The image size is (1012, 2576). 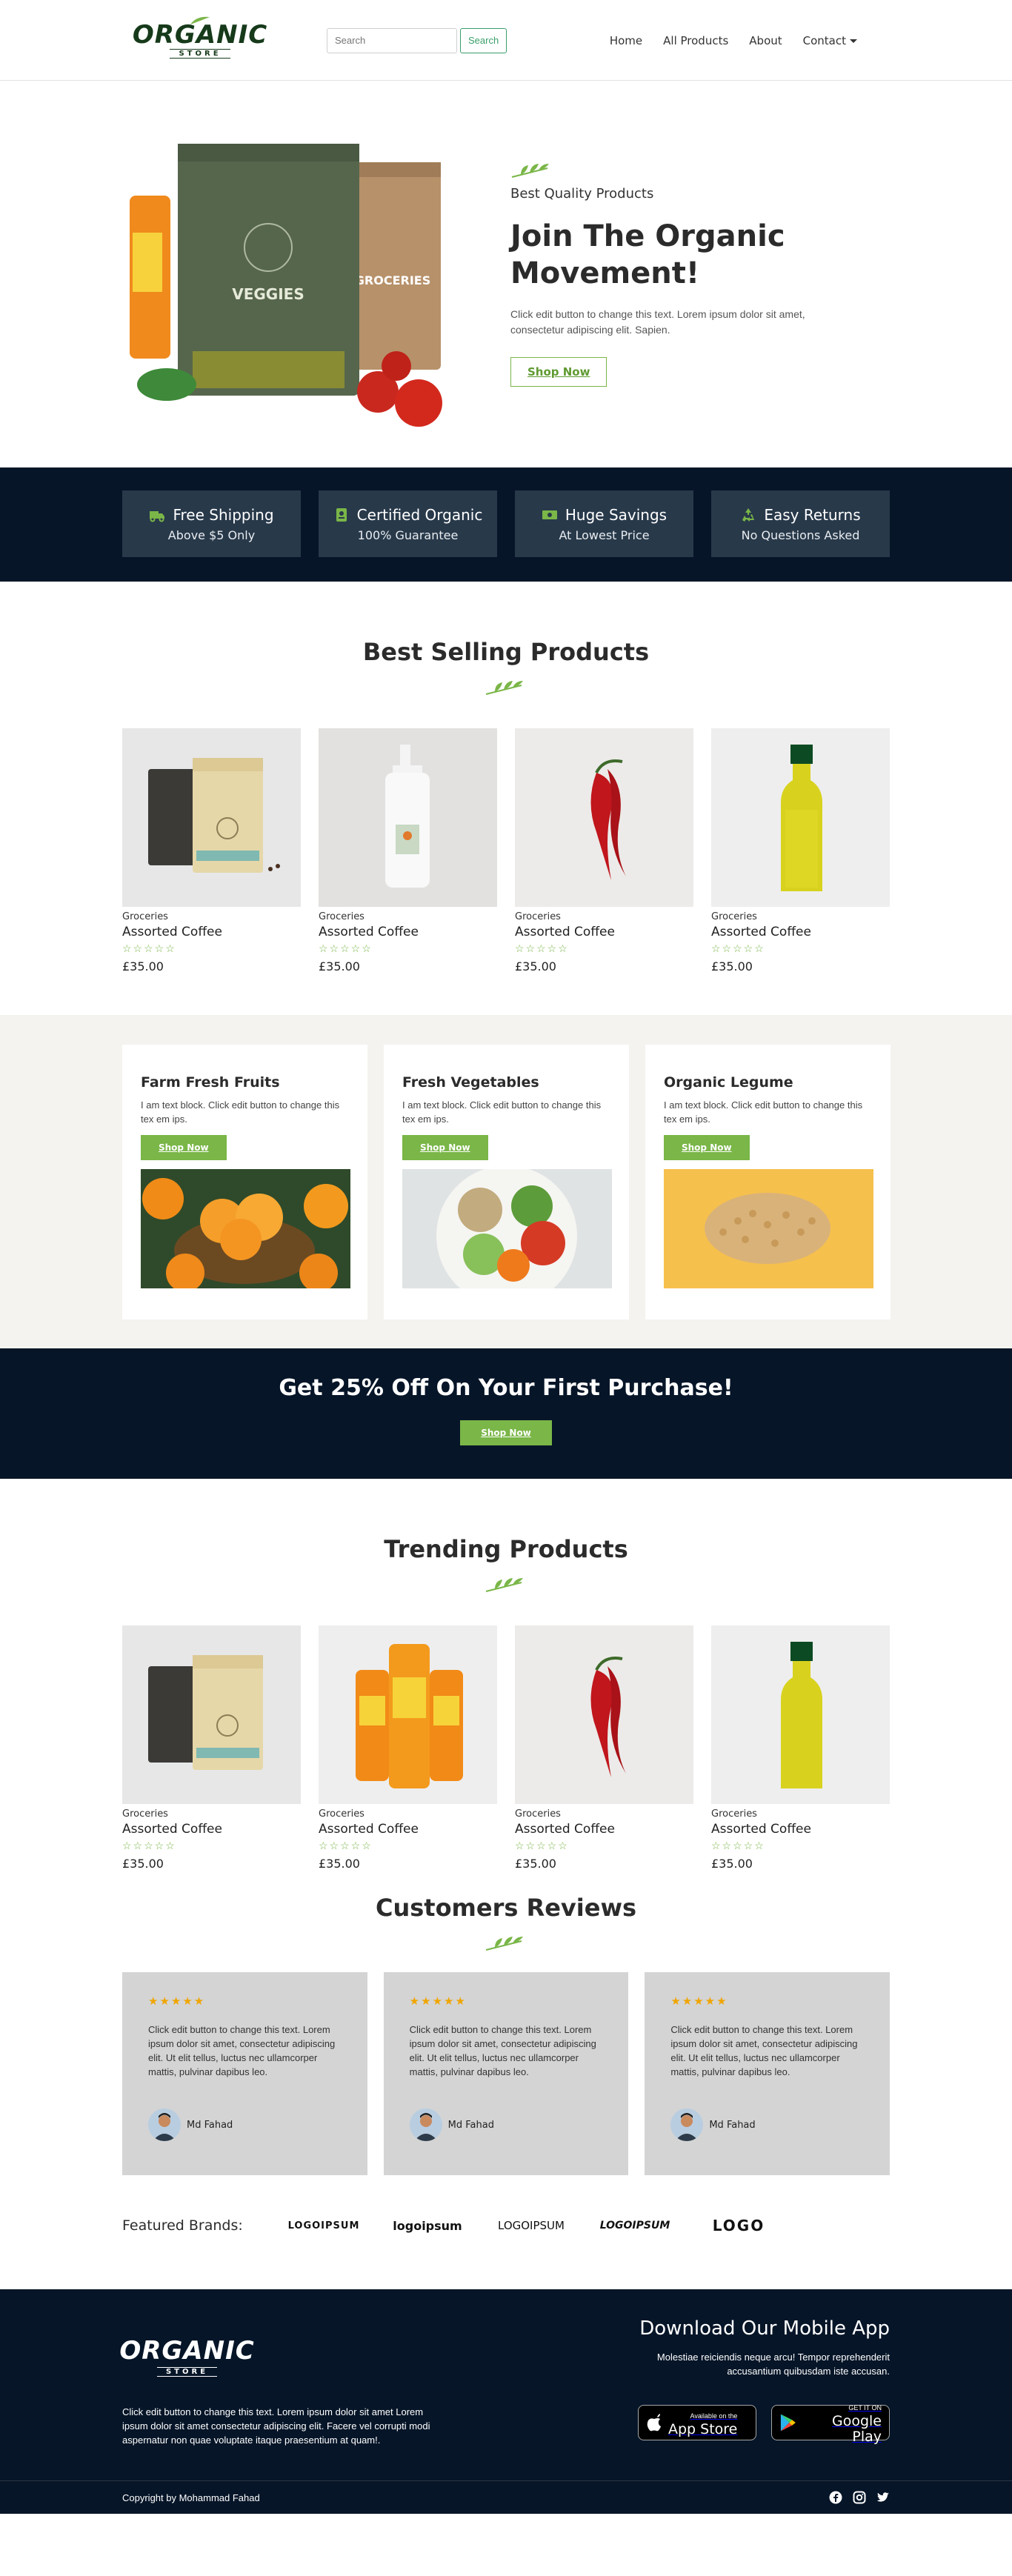 What do you see at coordinates (408, 534) in the screenshot?
I see `feature-subtitle: 100% Guarantee` at bounding box center [408, 534].